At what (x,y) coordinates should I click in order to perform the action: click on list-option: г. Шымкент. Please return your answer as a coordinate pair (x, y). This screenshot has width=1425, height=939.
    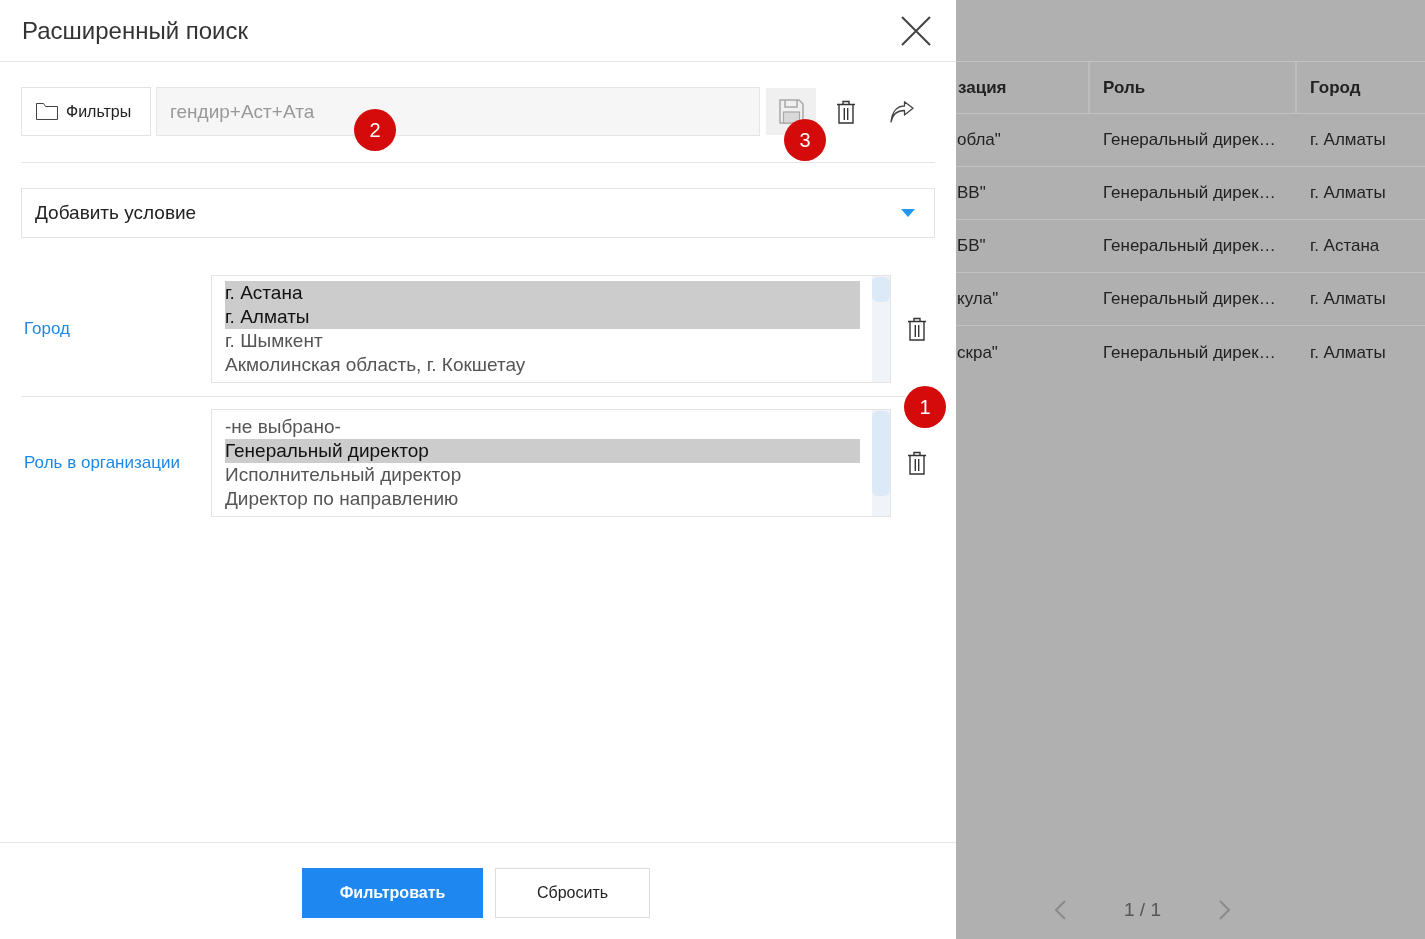
    Looking at the image, I should click on (542, 341).